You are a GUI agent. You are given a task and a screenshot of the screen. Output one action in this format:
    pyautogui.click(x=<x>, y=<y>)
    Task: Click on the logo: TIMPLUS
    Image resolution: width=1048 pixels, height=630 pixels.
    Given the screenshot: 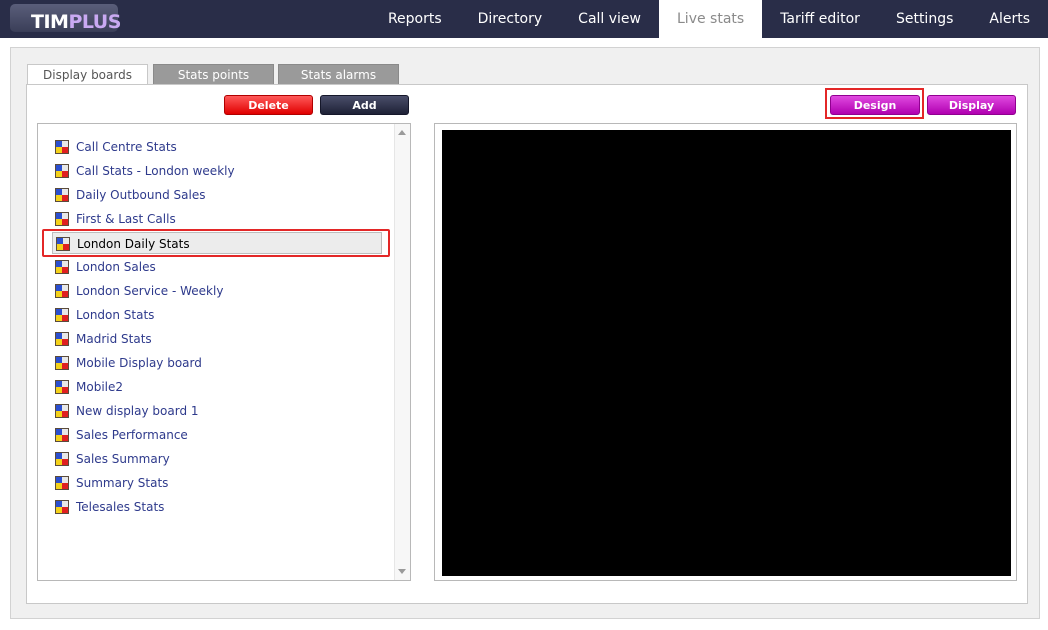 What is the action you would take?
    pyautogui.click(x=65, y=18)
    